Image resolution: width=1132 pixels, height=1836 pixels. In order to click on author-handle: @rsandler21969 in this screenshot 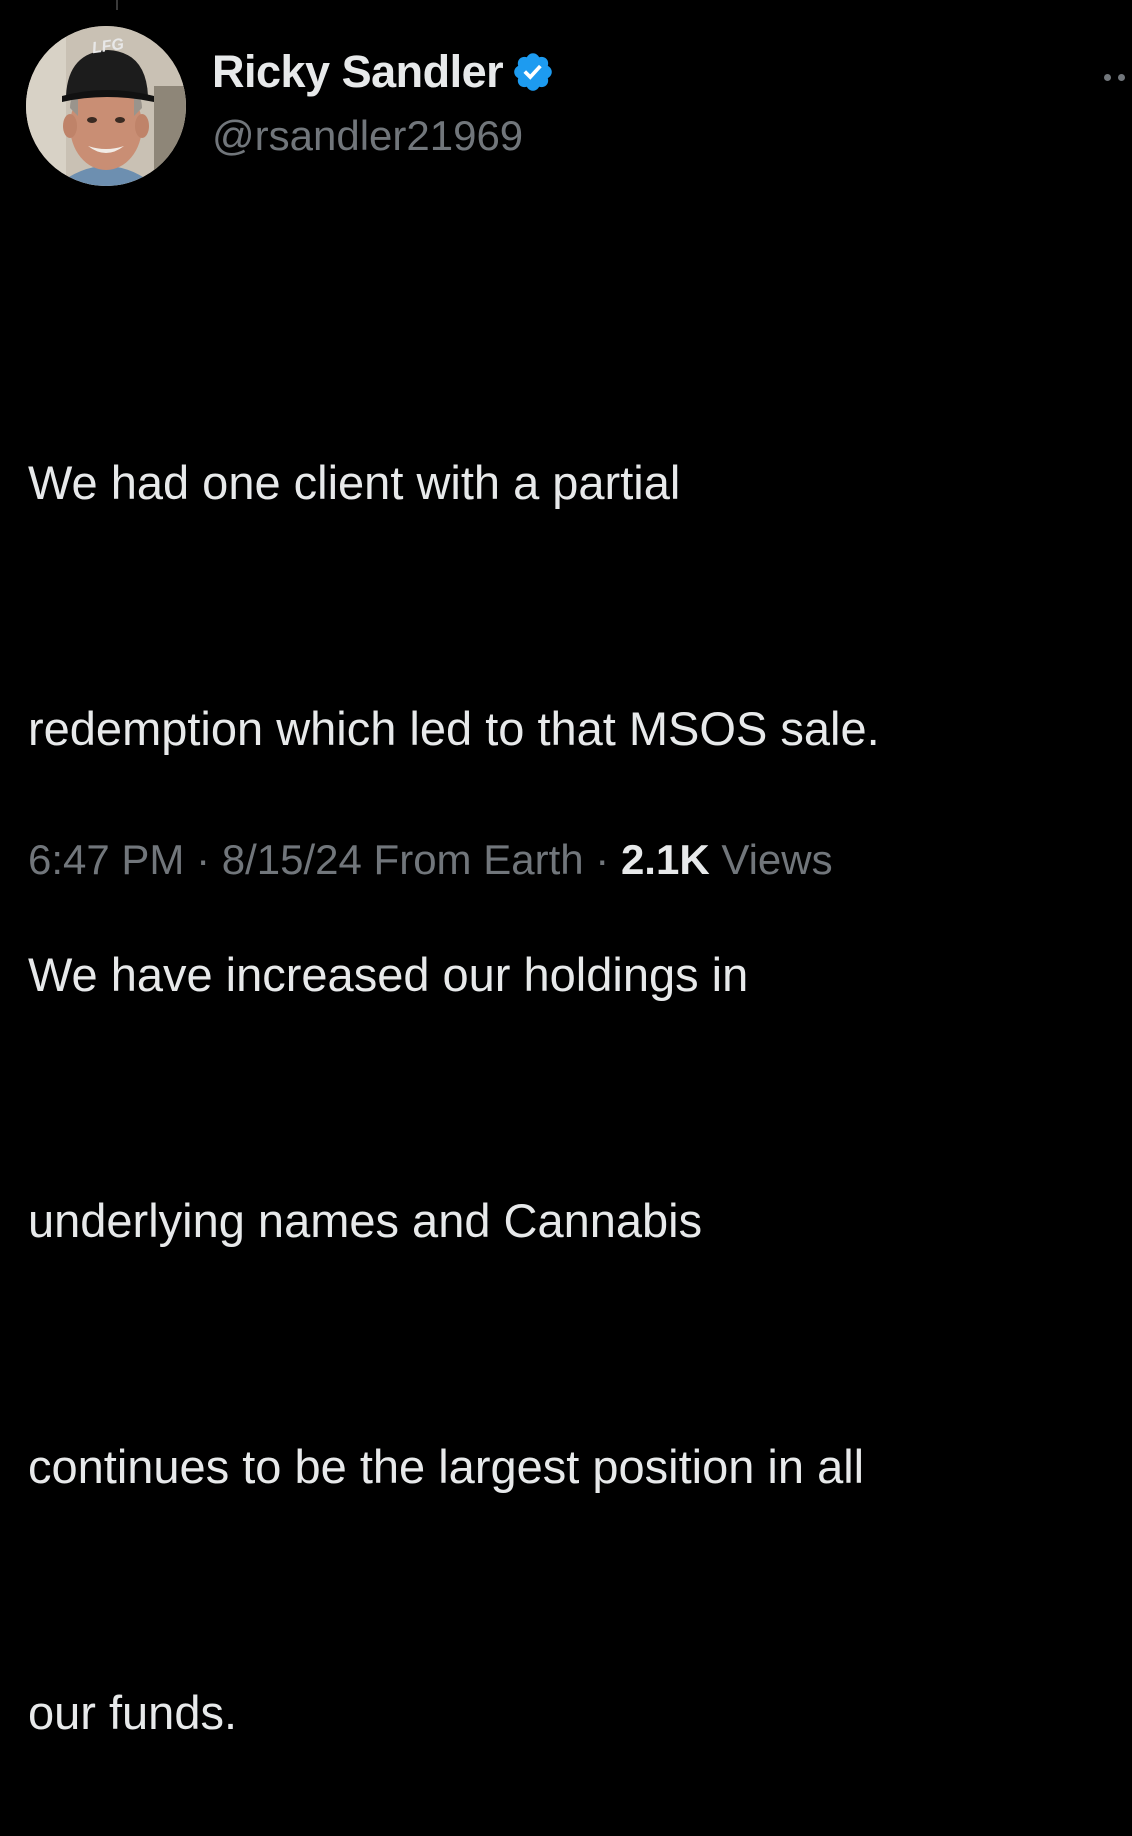, I will do `click(367, 136)`.